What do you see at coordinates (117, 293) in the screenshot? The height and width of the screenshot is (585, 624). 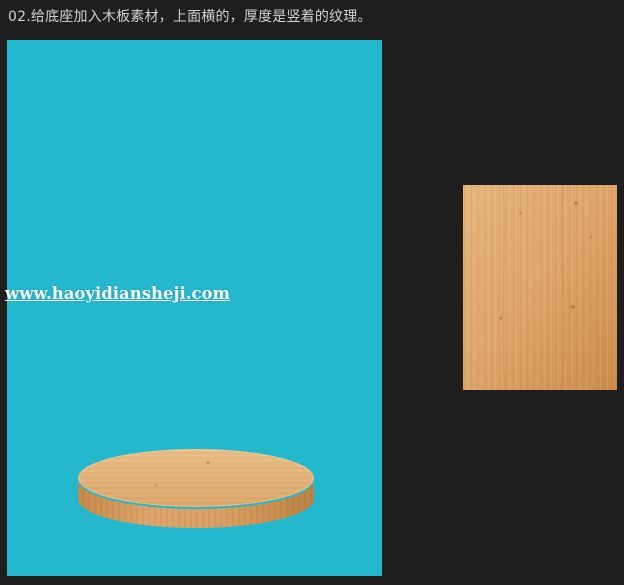 I see `watermark-link: www.haoyidiansheji.com` at bounding box center [117, 293].